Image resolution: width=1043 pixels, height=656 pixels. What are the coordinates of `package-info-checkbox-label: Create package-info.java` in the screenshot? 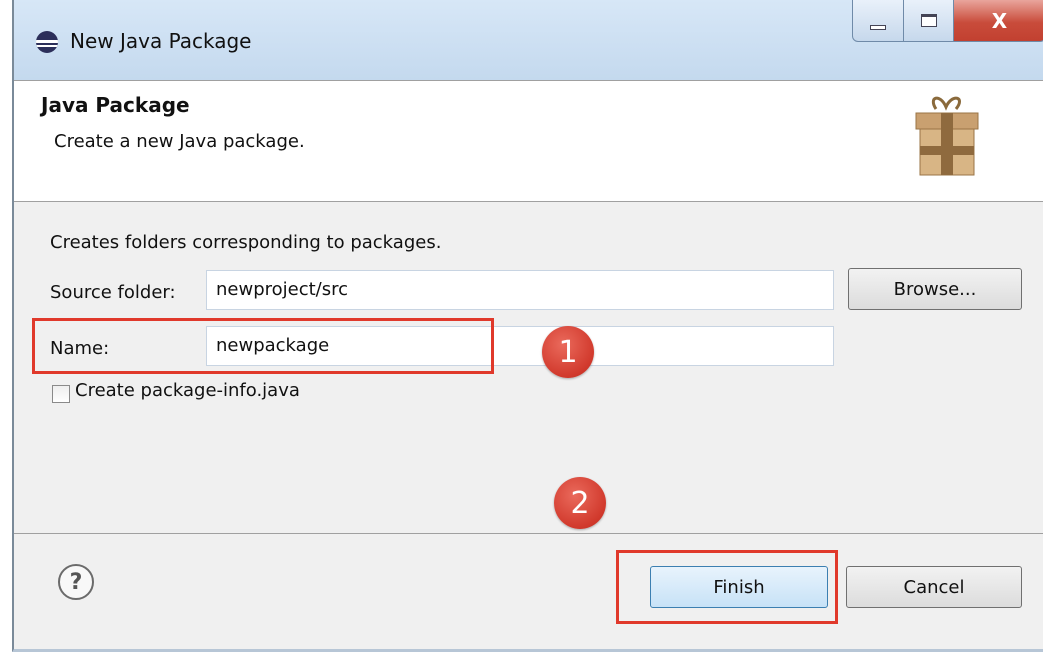 It's located at (187, 390).